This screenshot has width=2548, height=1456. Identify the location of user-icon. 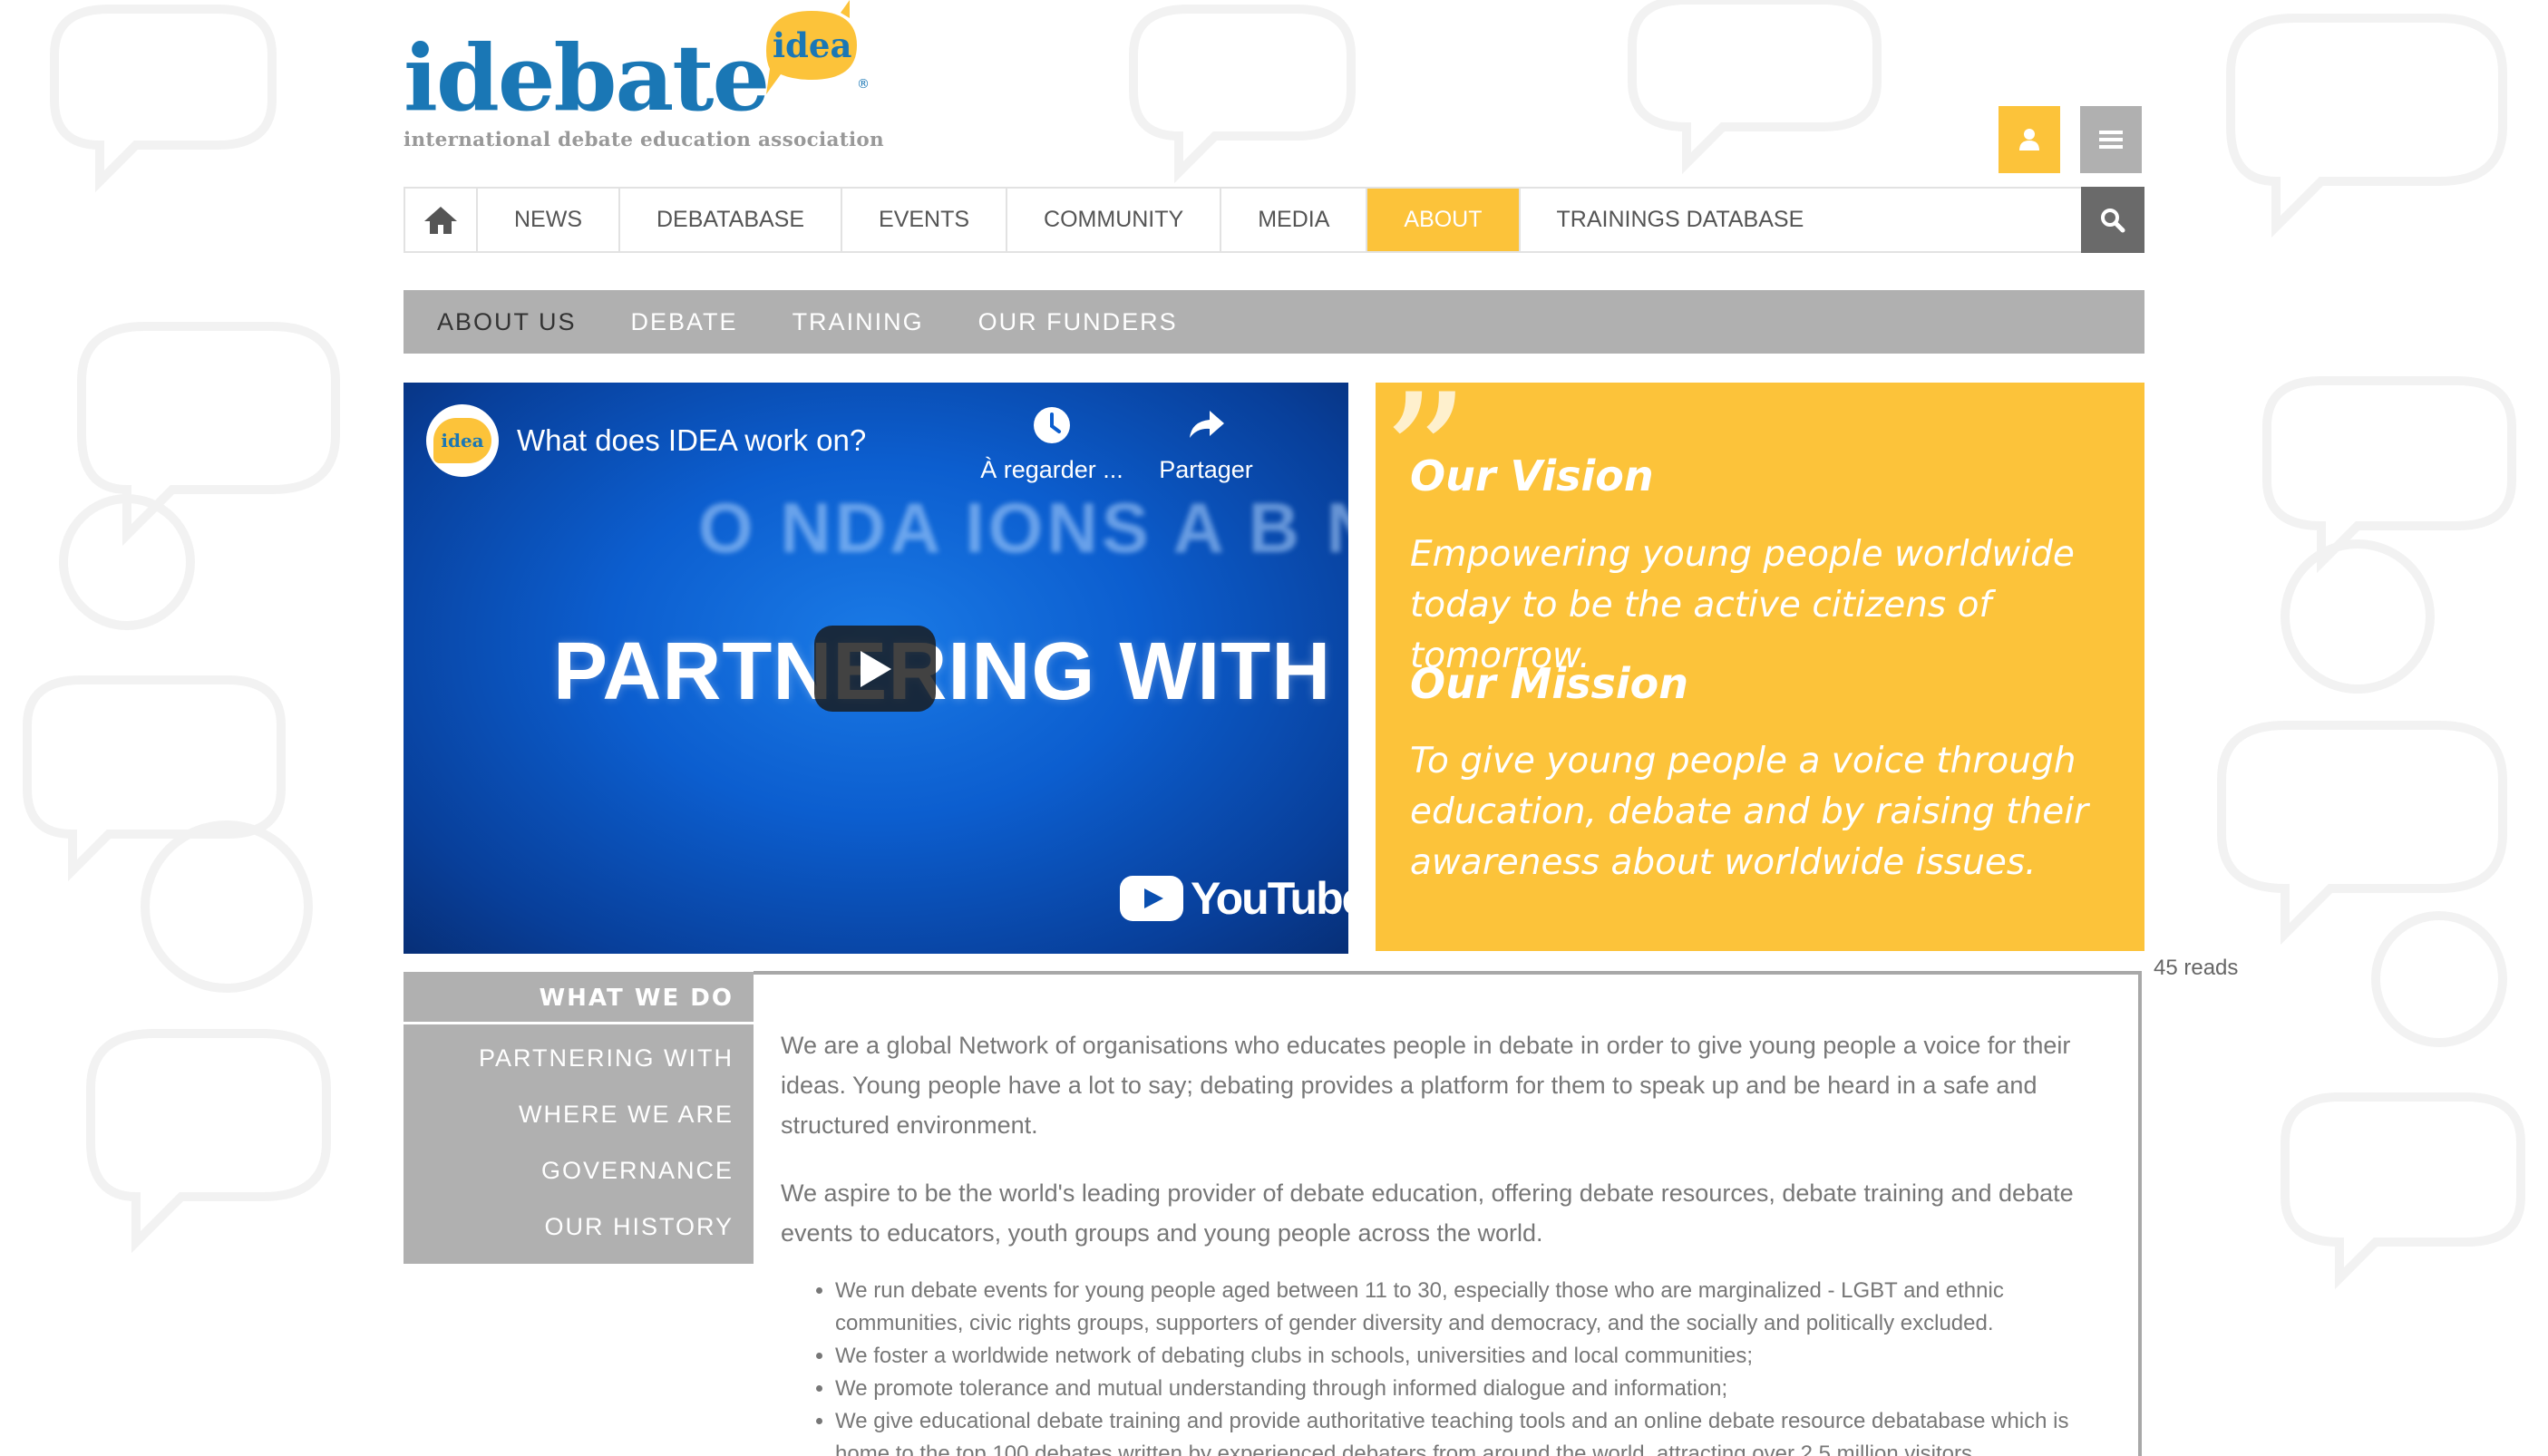
(2029, 139).